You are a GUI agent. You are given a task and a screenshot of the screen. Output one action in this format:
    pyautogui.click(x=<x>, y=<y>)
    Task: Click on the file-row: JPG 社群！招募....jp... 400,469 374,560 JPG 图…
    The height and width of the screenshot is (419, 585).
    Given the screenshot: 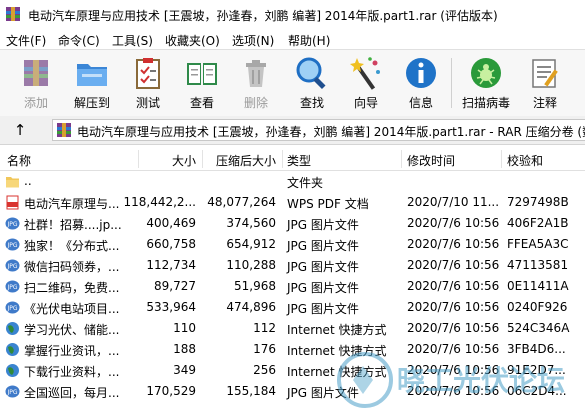 What is the action you would take?
    pyautogui.click(x=292, y=223)
    